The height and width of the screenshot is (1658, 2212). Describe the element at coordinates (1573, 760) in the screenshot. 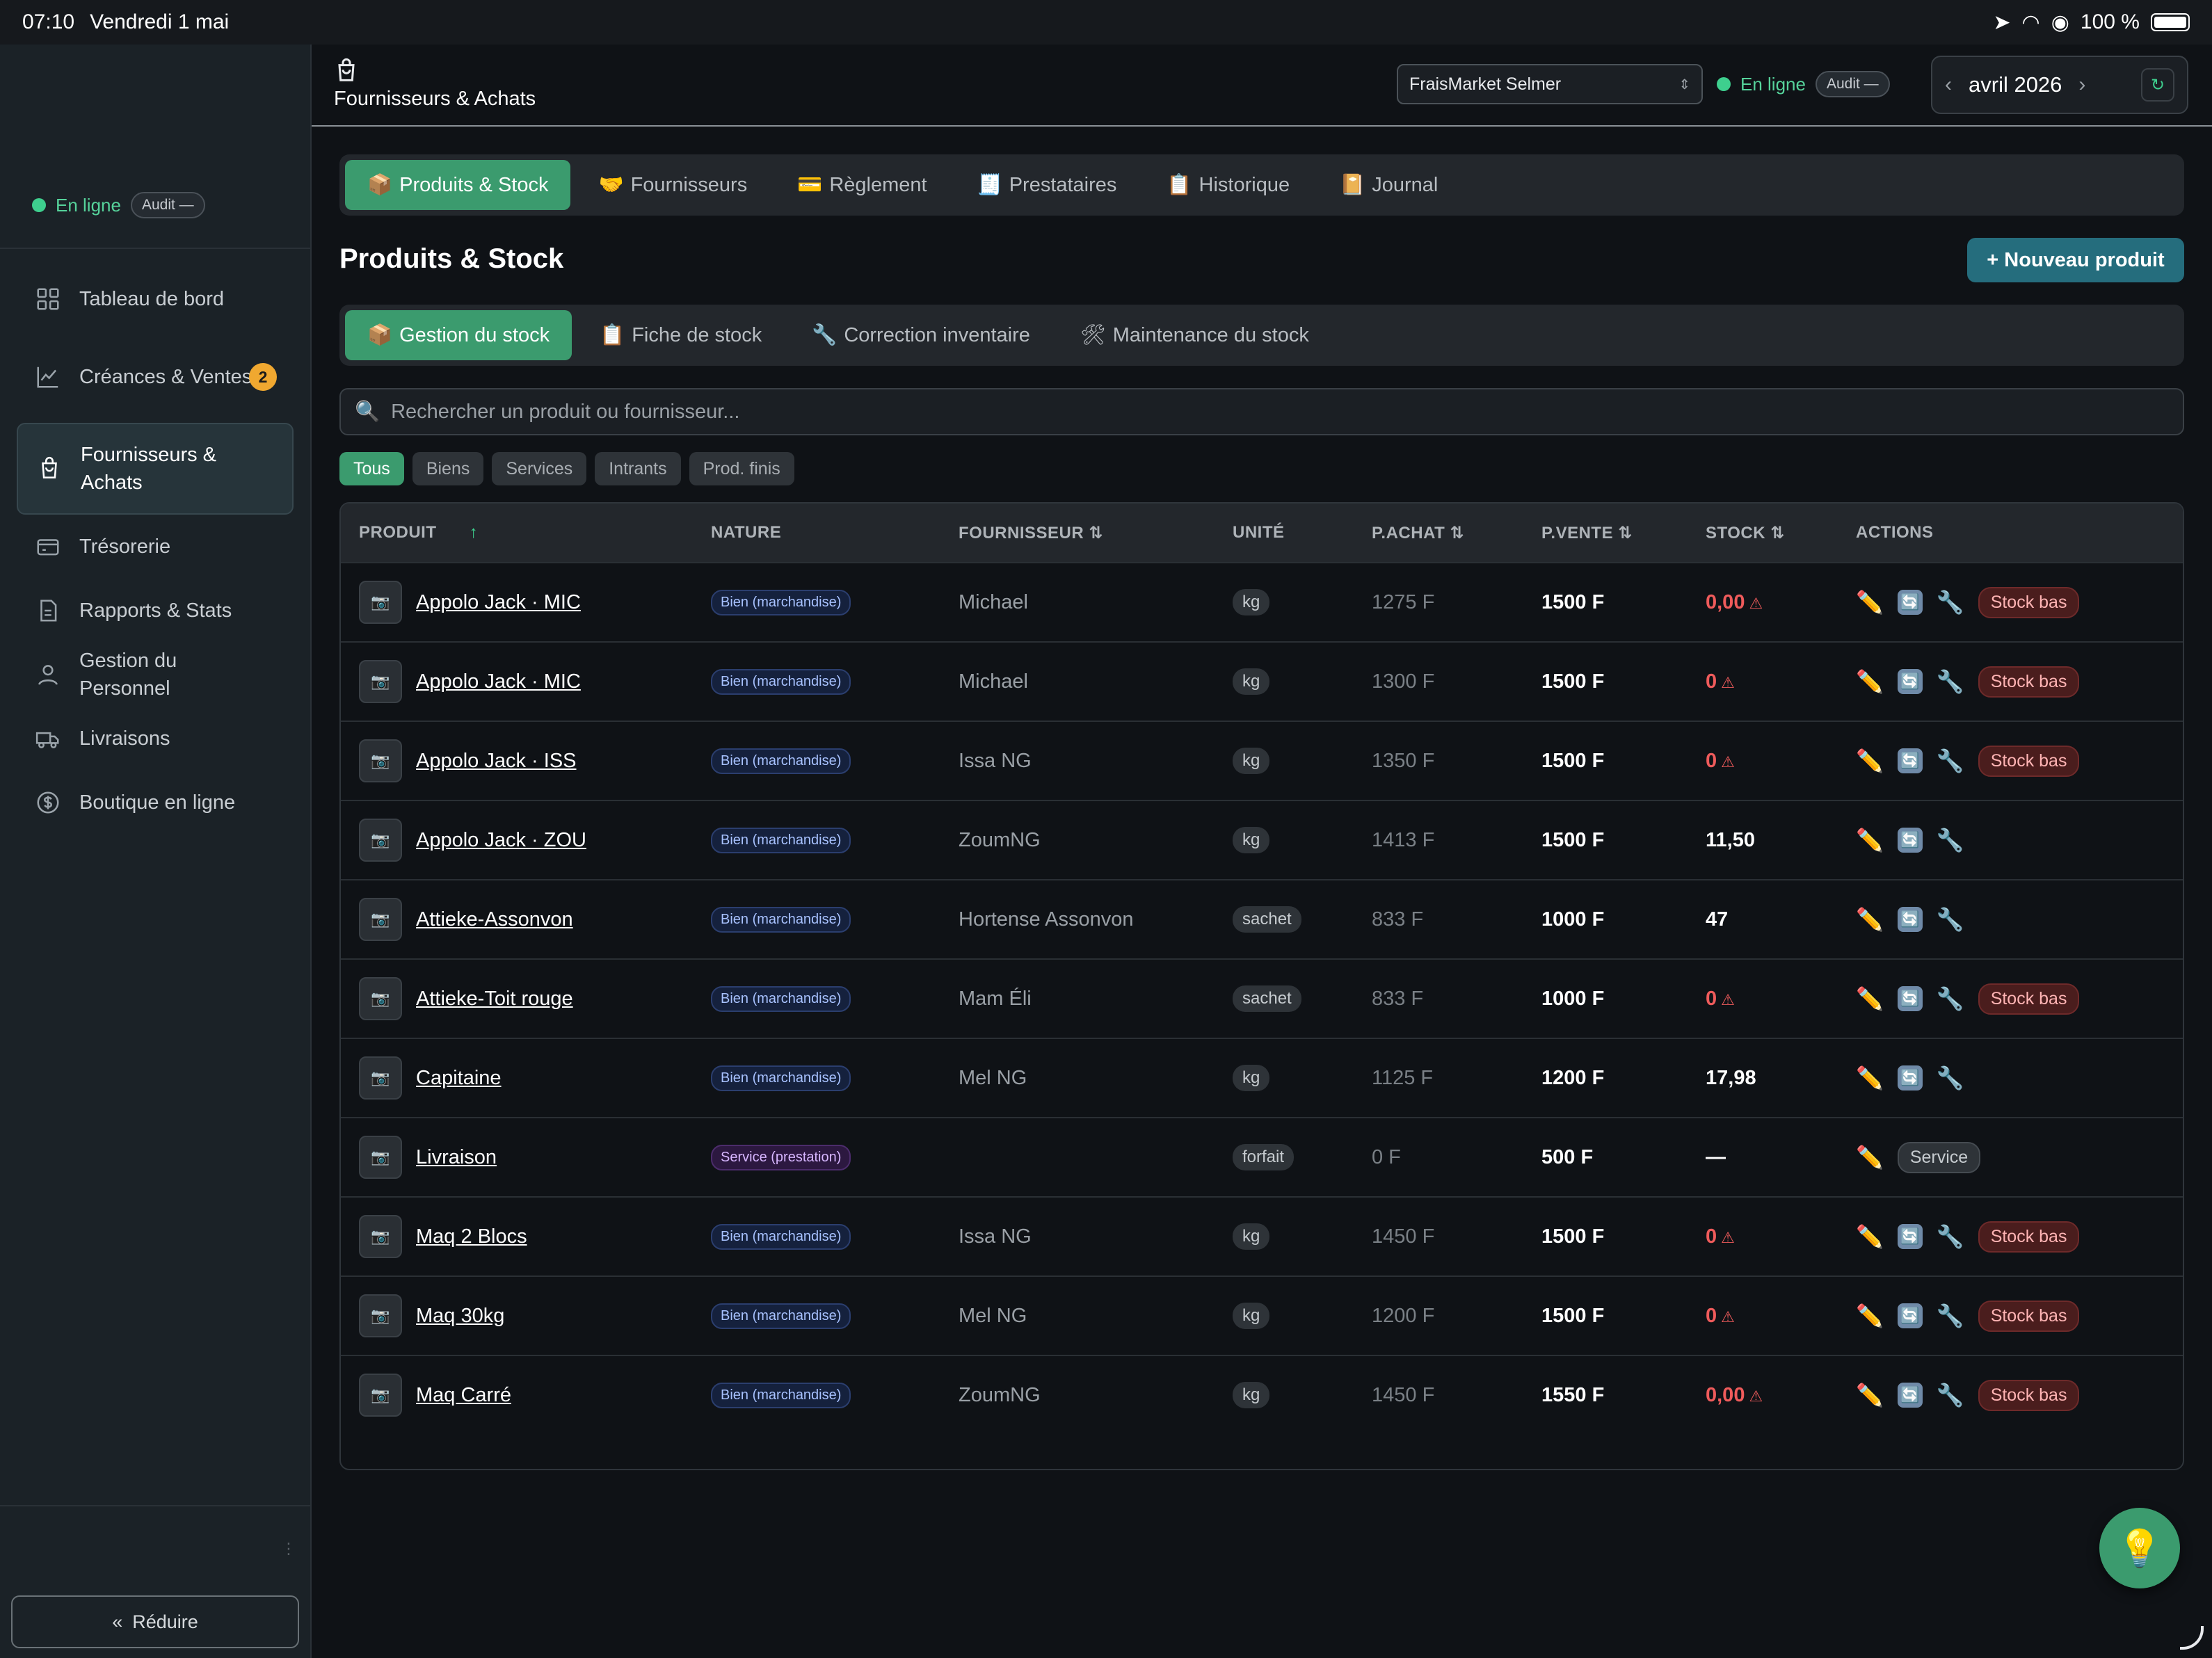

I see `sell-price-cell: 1500 F` at that location.